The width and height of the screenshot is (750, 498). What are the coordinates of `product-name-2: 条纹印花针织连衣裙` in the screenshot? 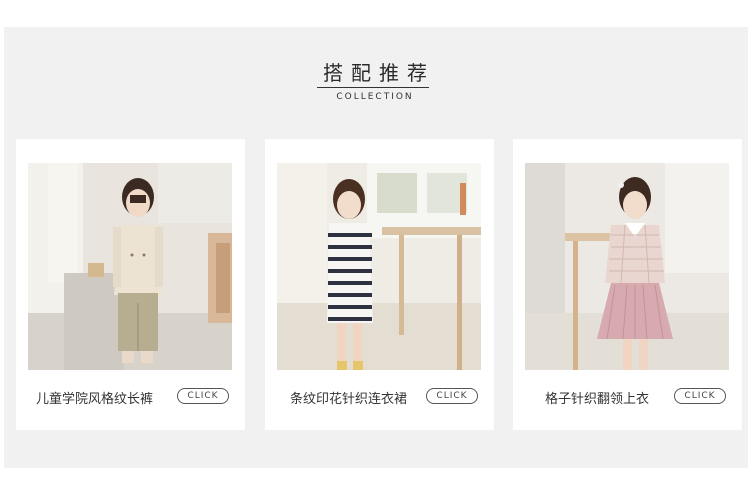 It's located at (348, 397).